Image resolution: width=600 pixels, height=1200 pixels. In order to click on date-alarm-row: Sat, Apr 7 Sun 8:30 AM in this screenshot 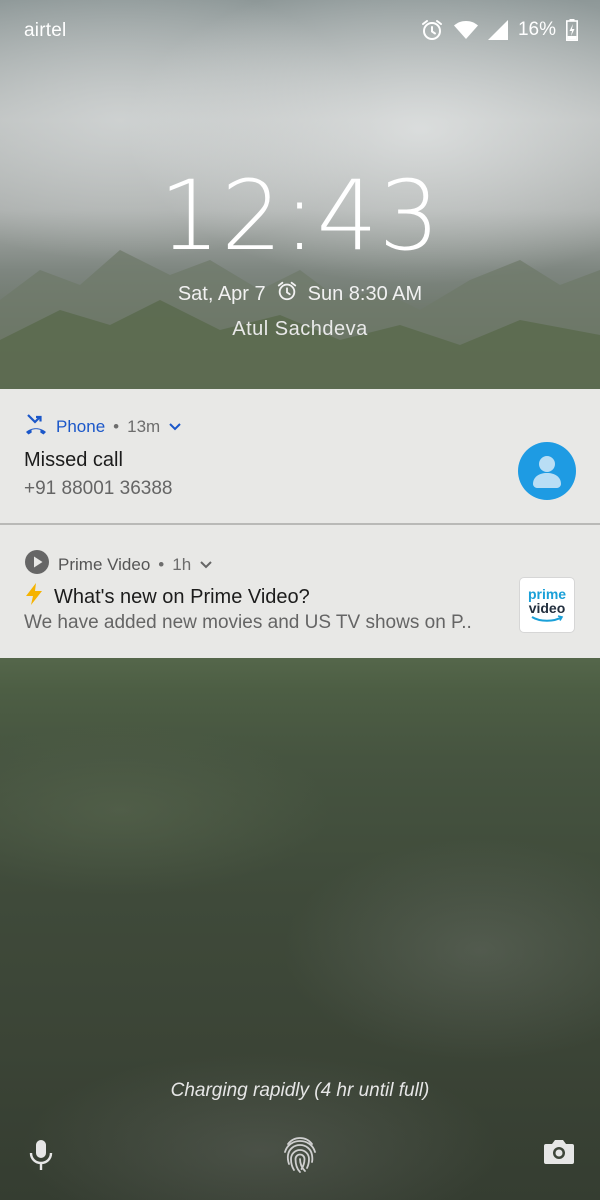, I will do `click(300, 294)`.